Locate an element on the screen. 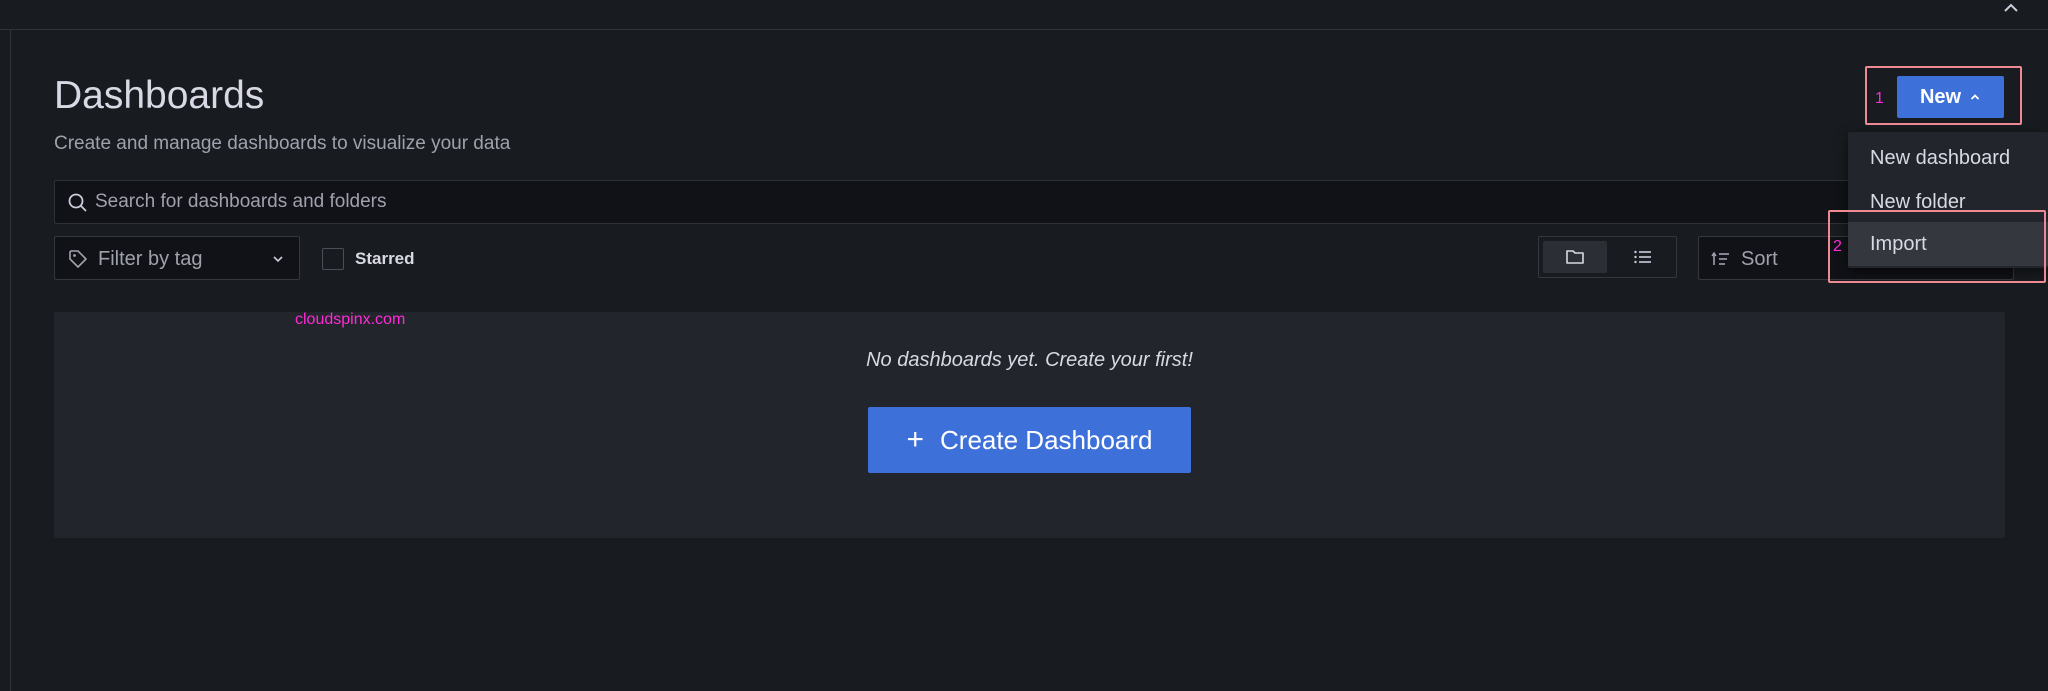 The image size is (2048, 691). top-bar is located at coordinates (1024, 15).